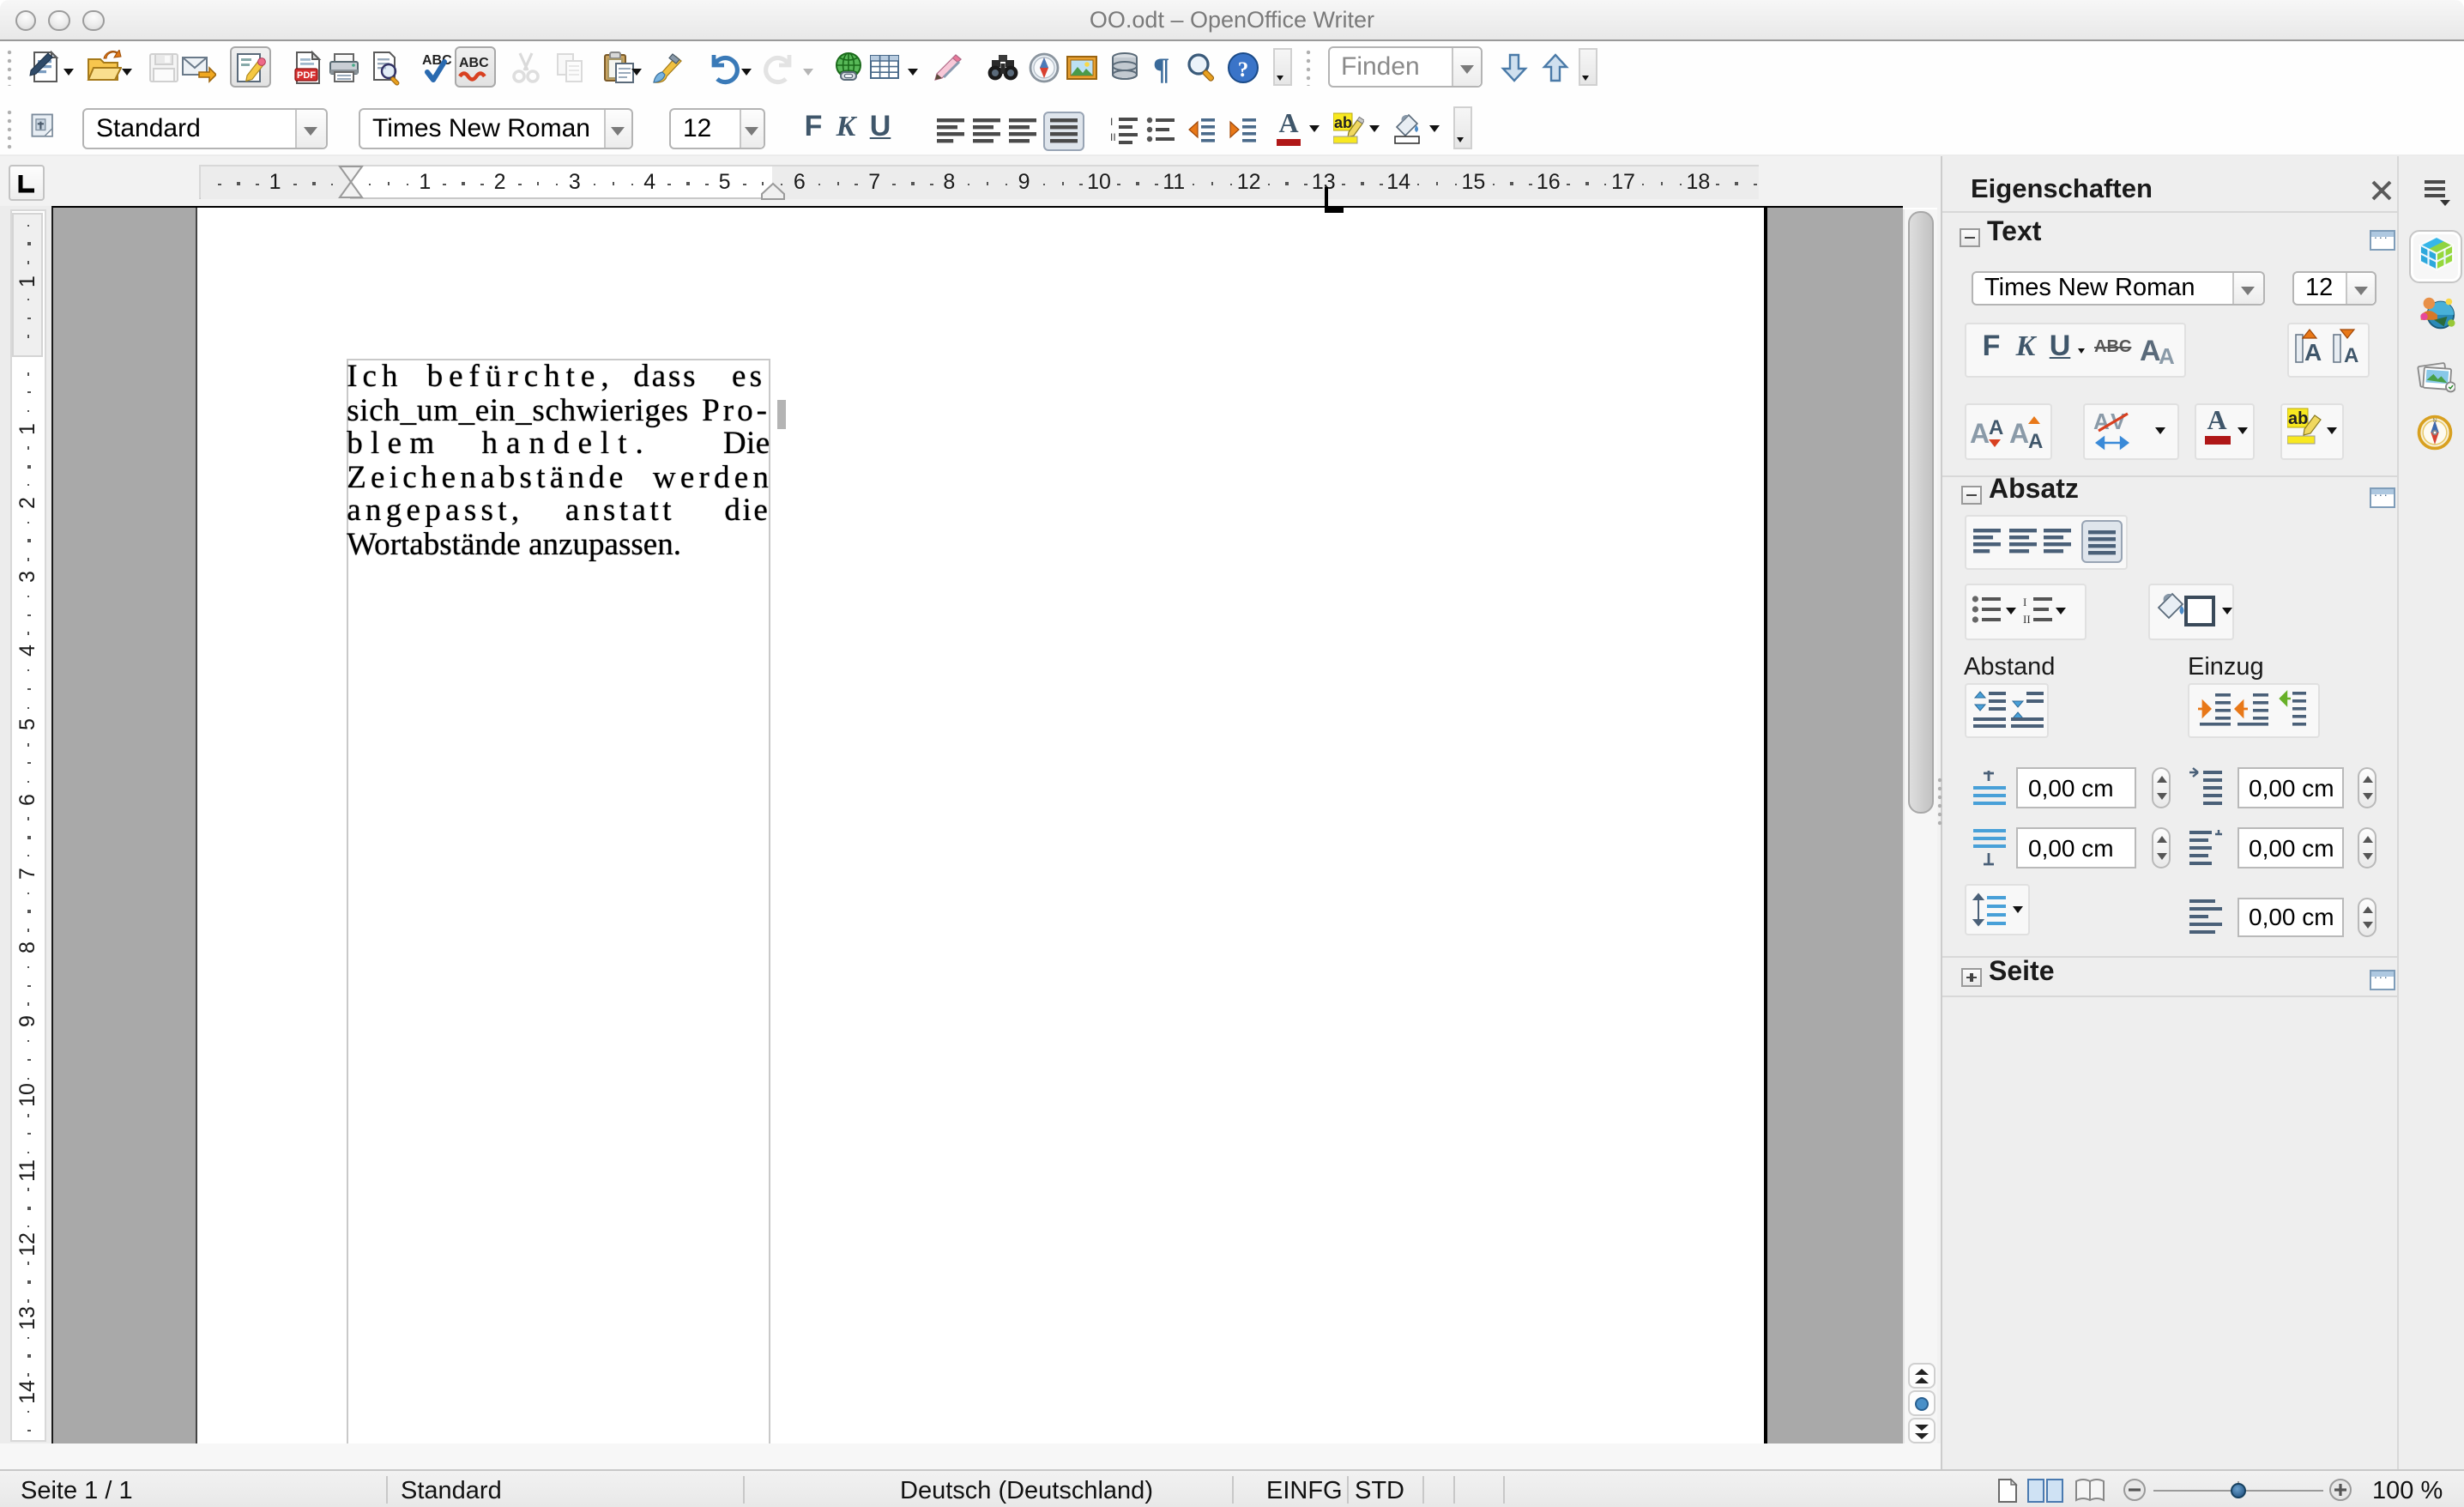 The width and height of the screenshot is (2464, 1507). I want to click on svg-text: N, so click(2433, 419).